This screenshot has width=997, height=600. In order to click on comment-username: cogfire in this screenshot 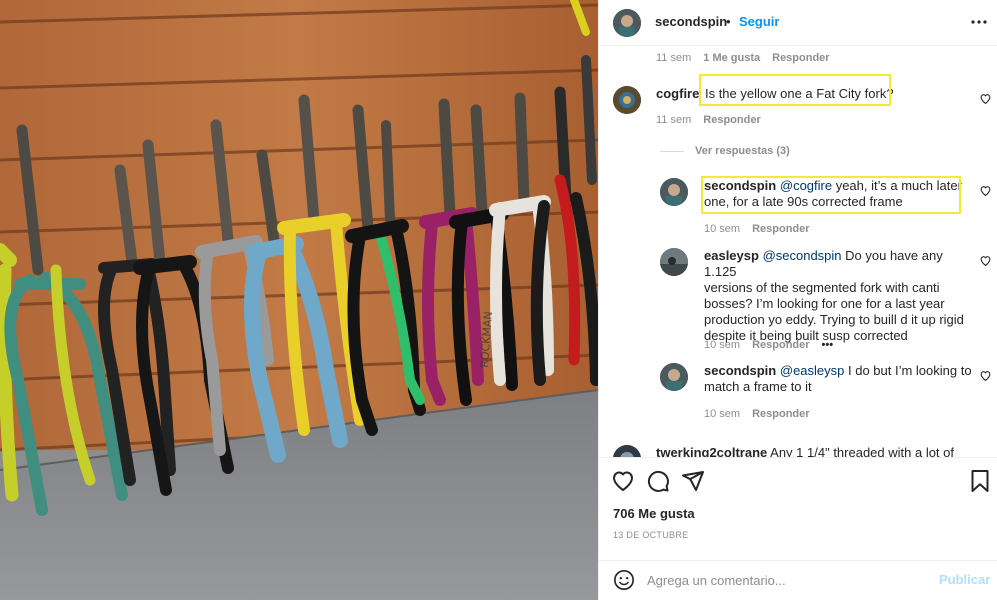, I will do `click(677, 93)`.